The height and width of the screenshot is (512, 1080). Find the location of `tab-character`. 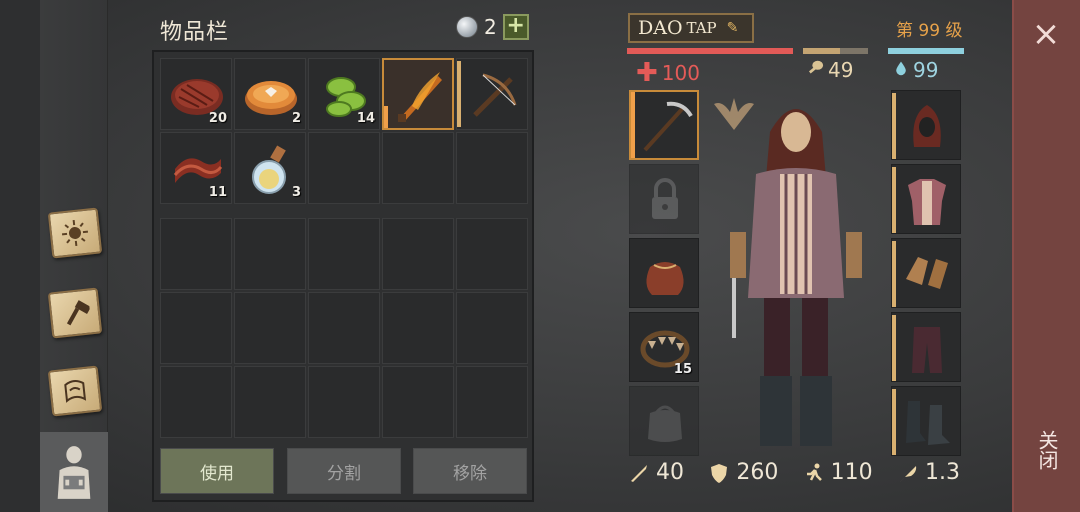

tab-character is located at coordinates (74, 472).